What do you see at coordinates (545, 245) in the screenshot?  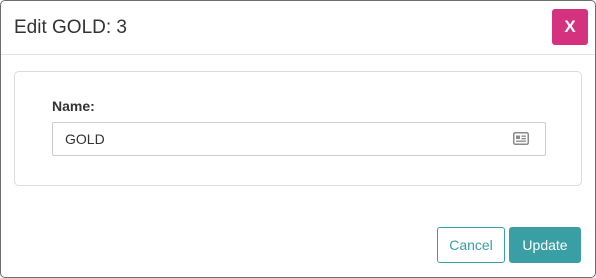 I see `update-button: Update` at bounding box center [545, 245].